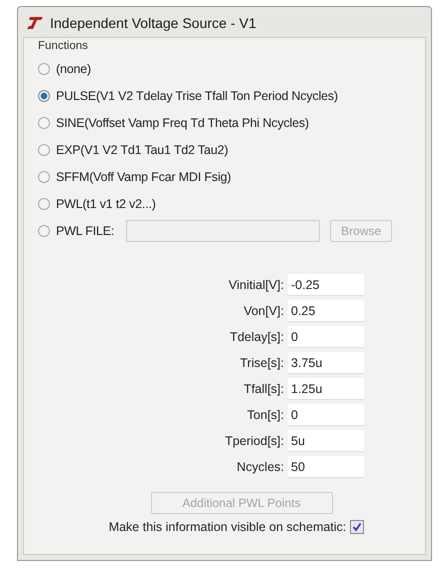 This screenshot has height=571, width=441. I want to click on parameter-input: 0.25, so click(326, 311).